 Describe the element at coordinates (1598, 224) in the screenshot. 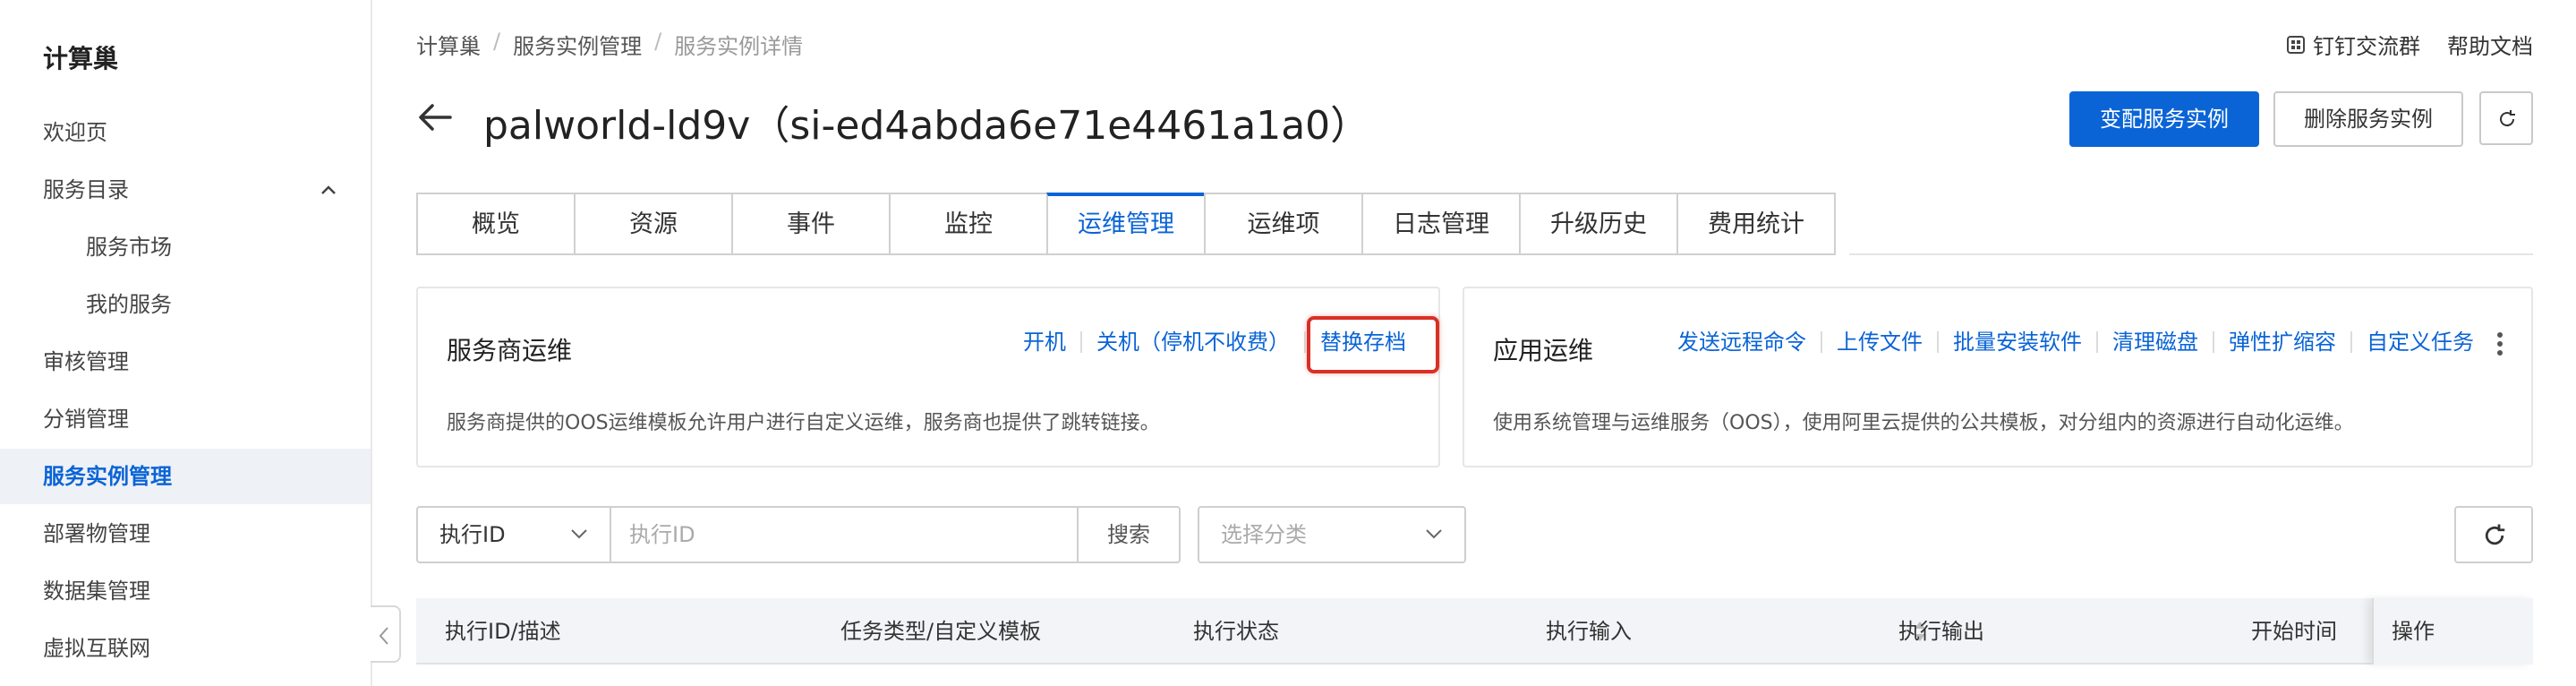

I see `tab-upgrade-history: 升级历史` at that location.